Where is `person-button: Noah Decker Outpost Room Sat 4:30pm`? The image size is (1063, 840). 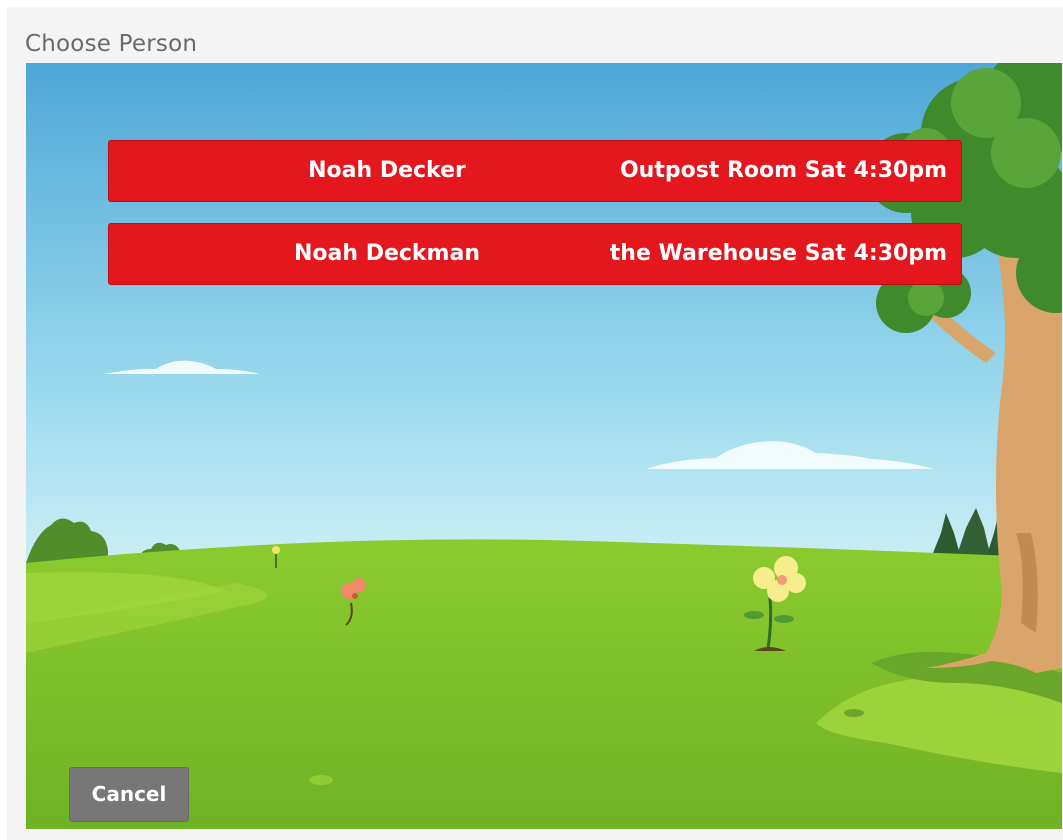 person-button: Noah Decker Outpost Room Sat 4:30pm is located at coordinates (535, 171).